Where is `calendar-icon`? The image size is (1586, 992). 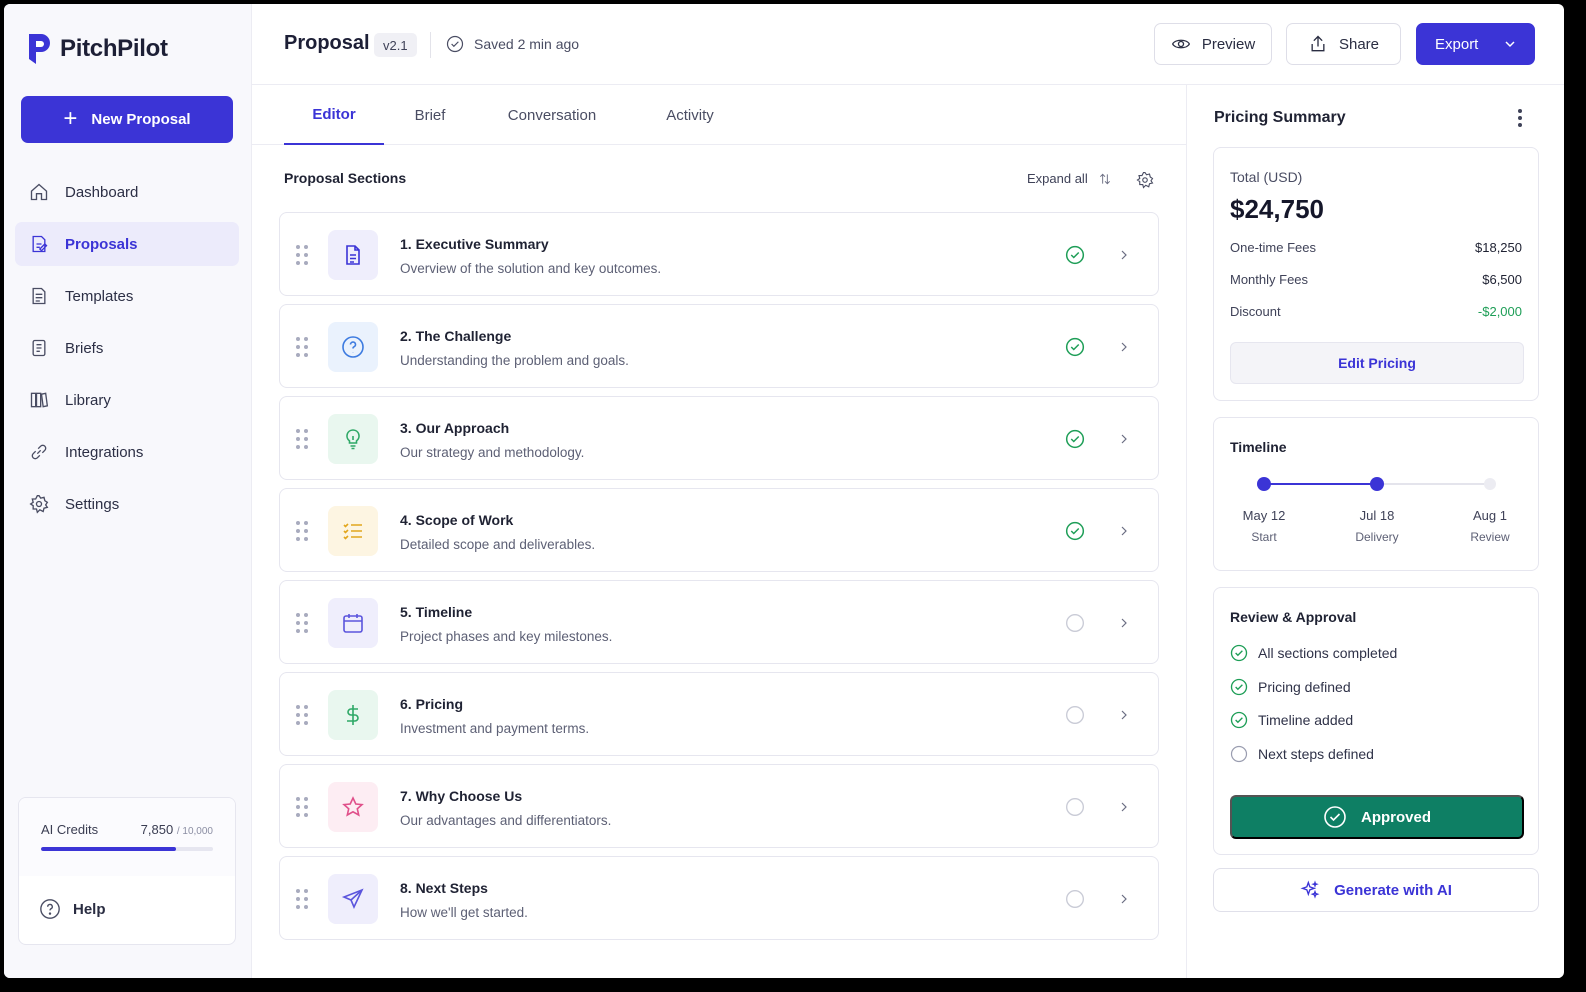
calendar-icon is located at coordinates (353, 623).